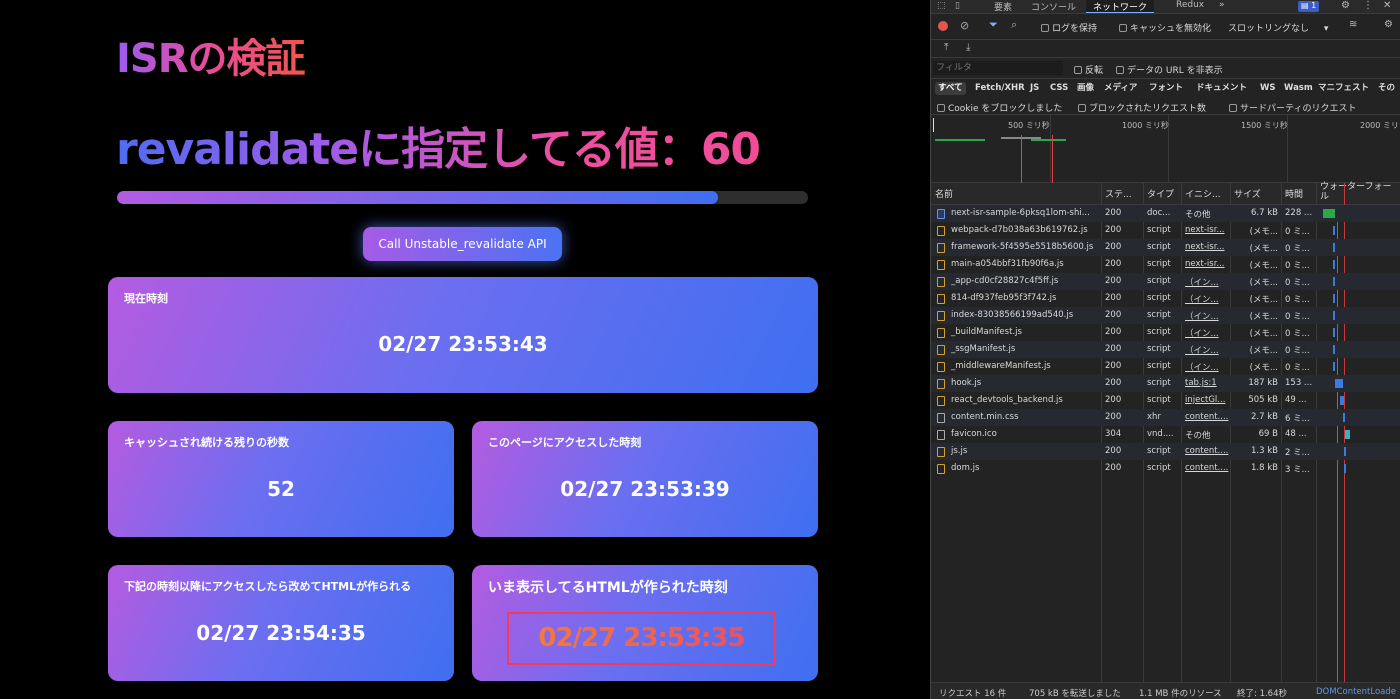 The width and height of the screenshot is (1400, 699). Describe the element at coordinates (1221, 88) in the screenshot. I see `type-filter-documents: ドキュメント` at that location.